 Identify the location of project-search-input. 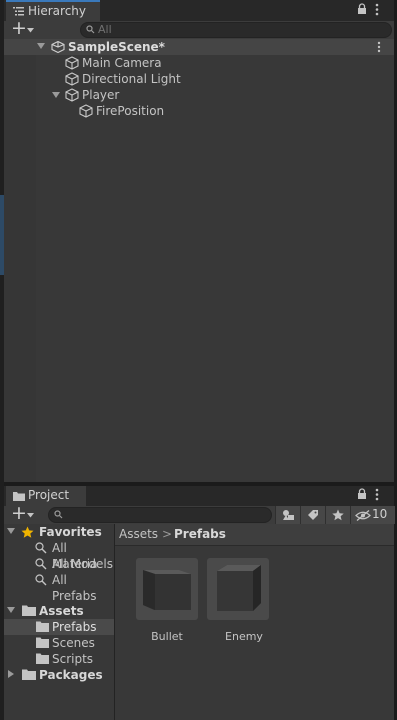
(160, 515).